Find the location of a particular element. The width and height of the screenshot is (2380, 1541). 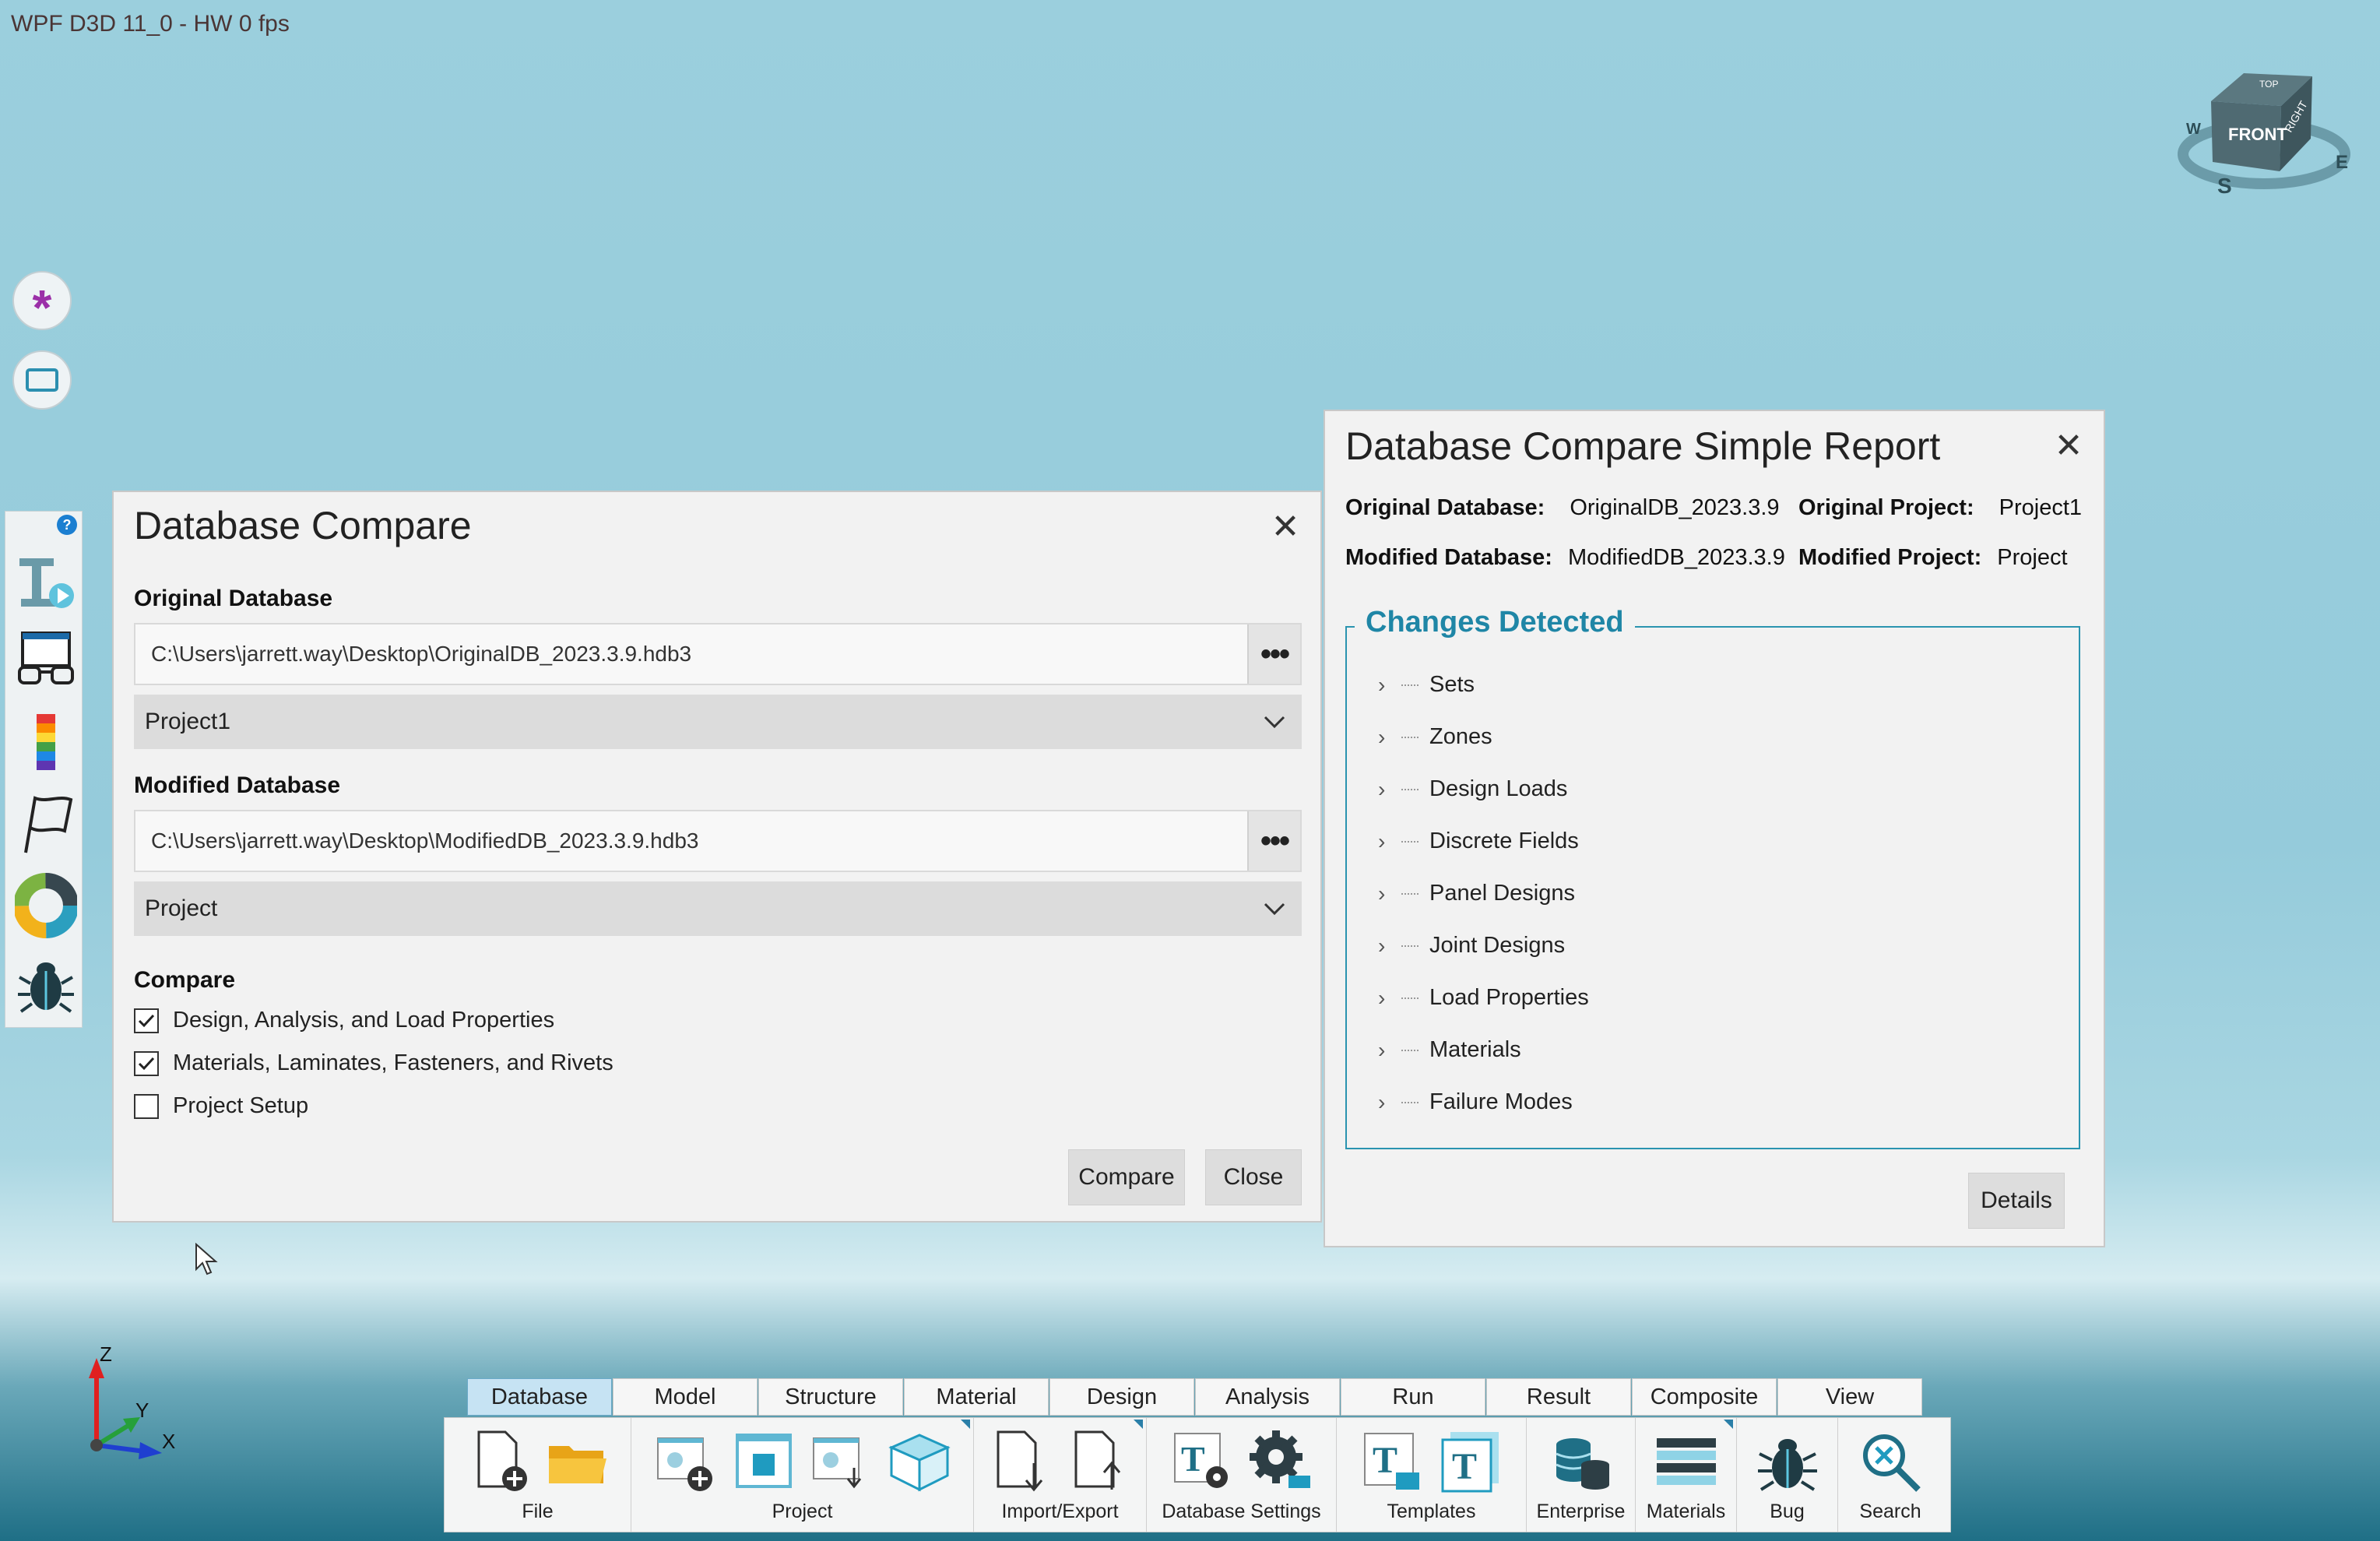

tree-item-materials: › Materials is located at coordinates (1720, 1050).